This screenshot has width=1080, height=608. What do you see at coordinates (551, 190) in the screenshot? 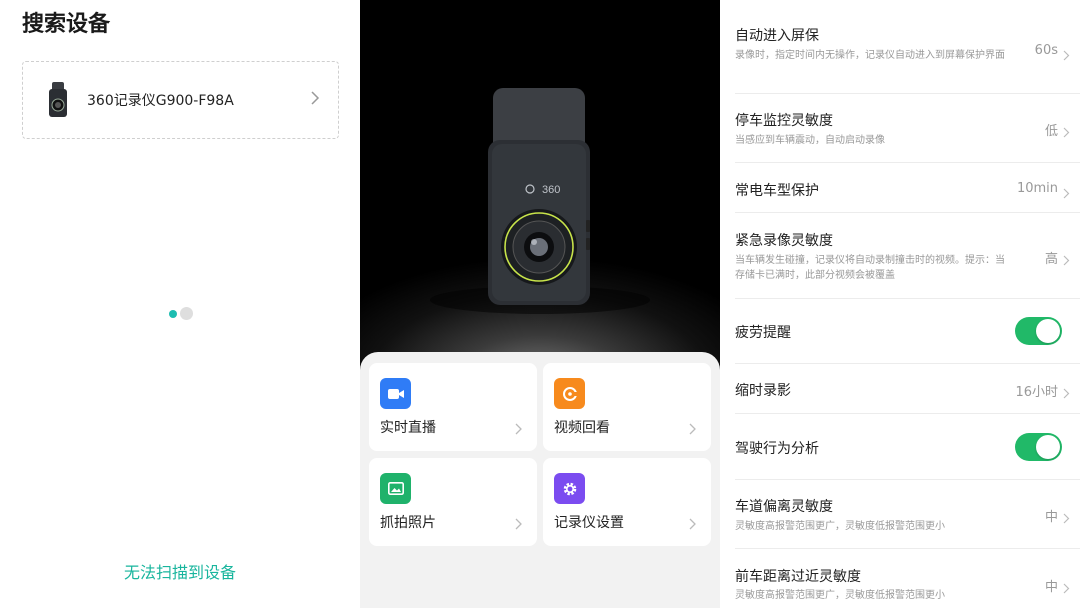
I see `brand-logo-text: 360` at bounding box center [551, 190].